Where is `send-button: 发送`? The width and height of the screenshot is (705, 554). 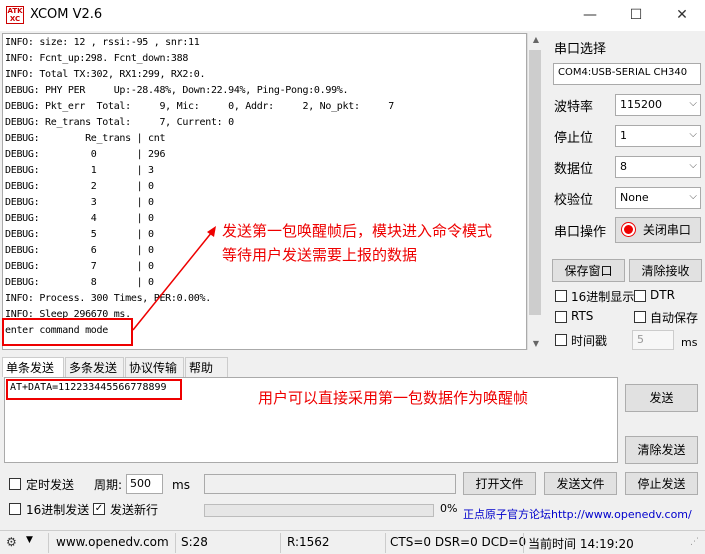
send-button: 发送 is located at coordinates (661, 398).